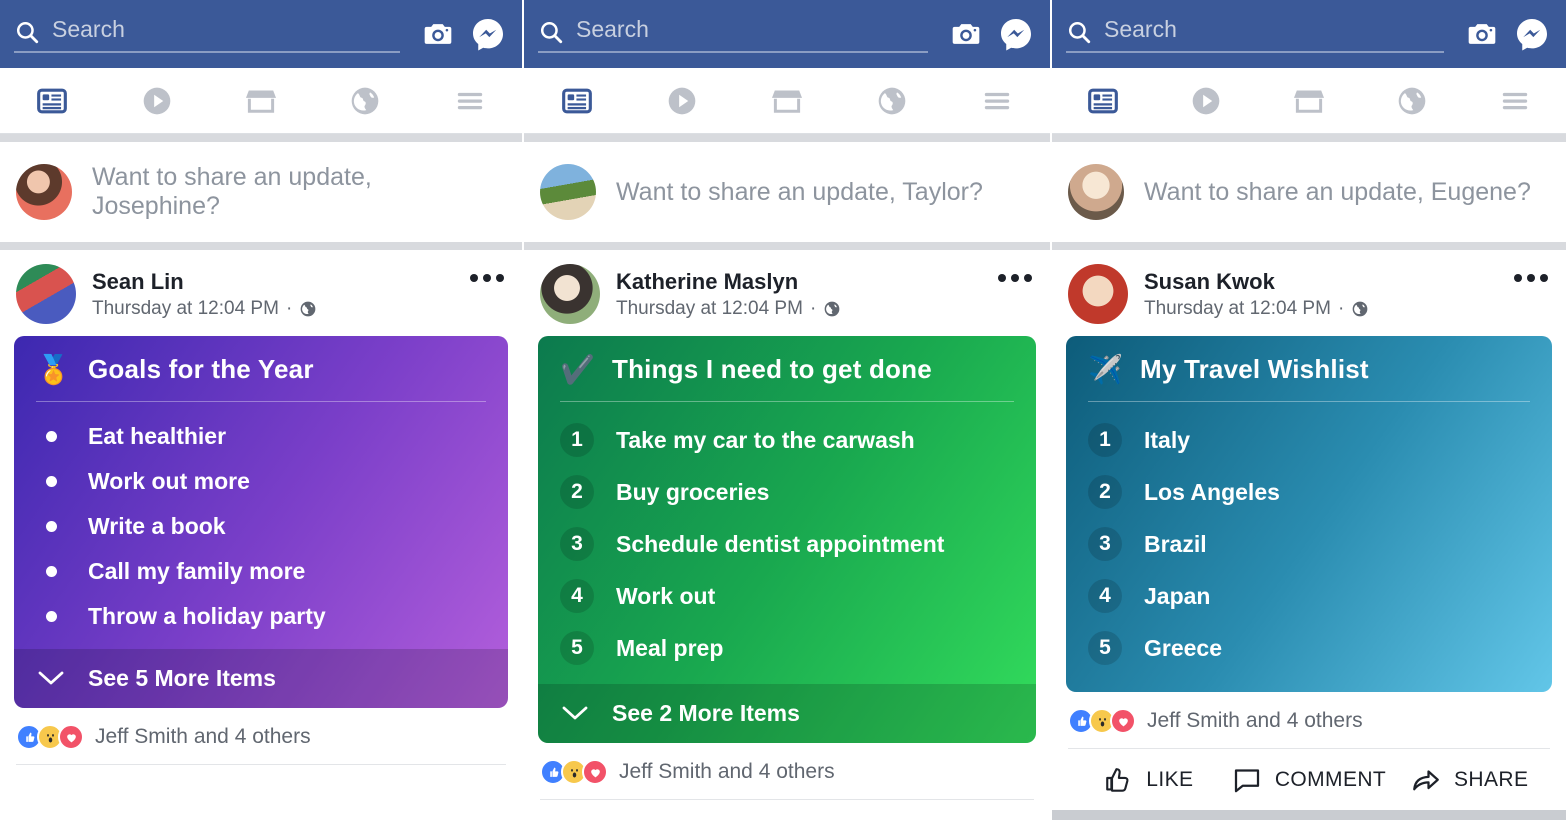 The image size is (1566, 820). I want to click on chevron-down-icon, so click(51, 679).